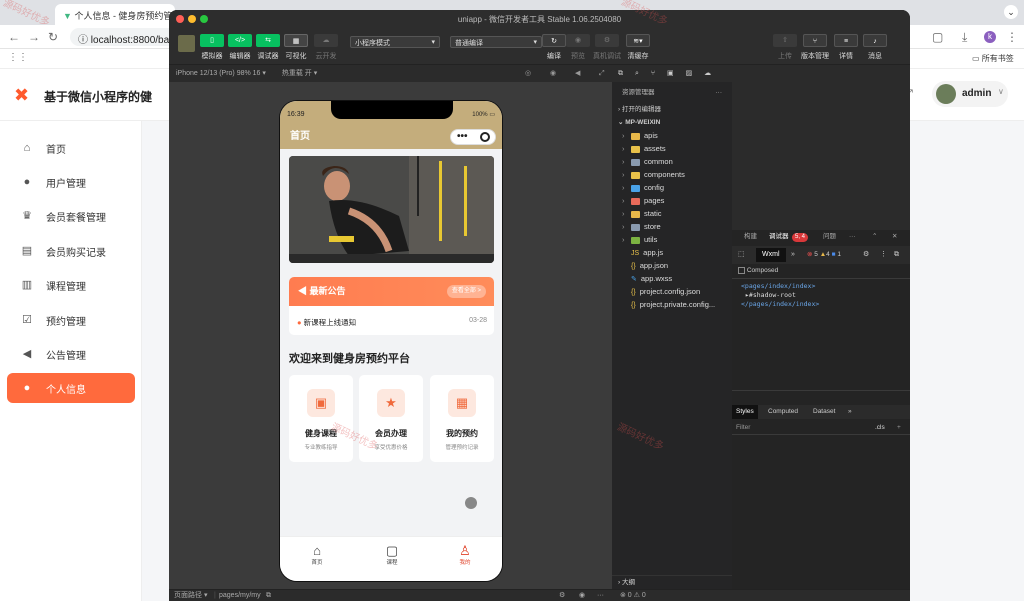 Image resolution: width=1024 pixels, height=601 pixels. What do you see at coordinates (874, 237) in the screenshot?
I see `chevron-up-icon: ⌃` at bounding box center [874, 237].